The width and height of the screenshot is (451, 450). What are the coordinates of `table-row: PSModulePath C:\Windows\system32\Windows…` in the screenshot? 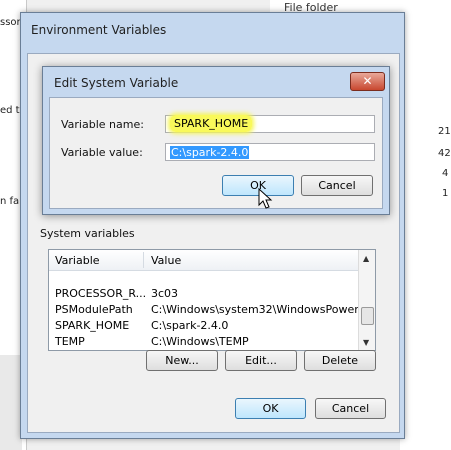 It's located at (212, 309).